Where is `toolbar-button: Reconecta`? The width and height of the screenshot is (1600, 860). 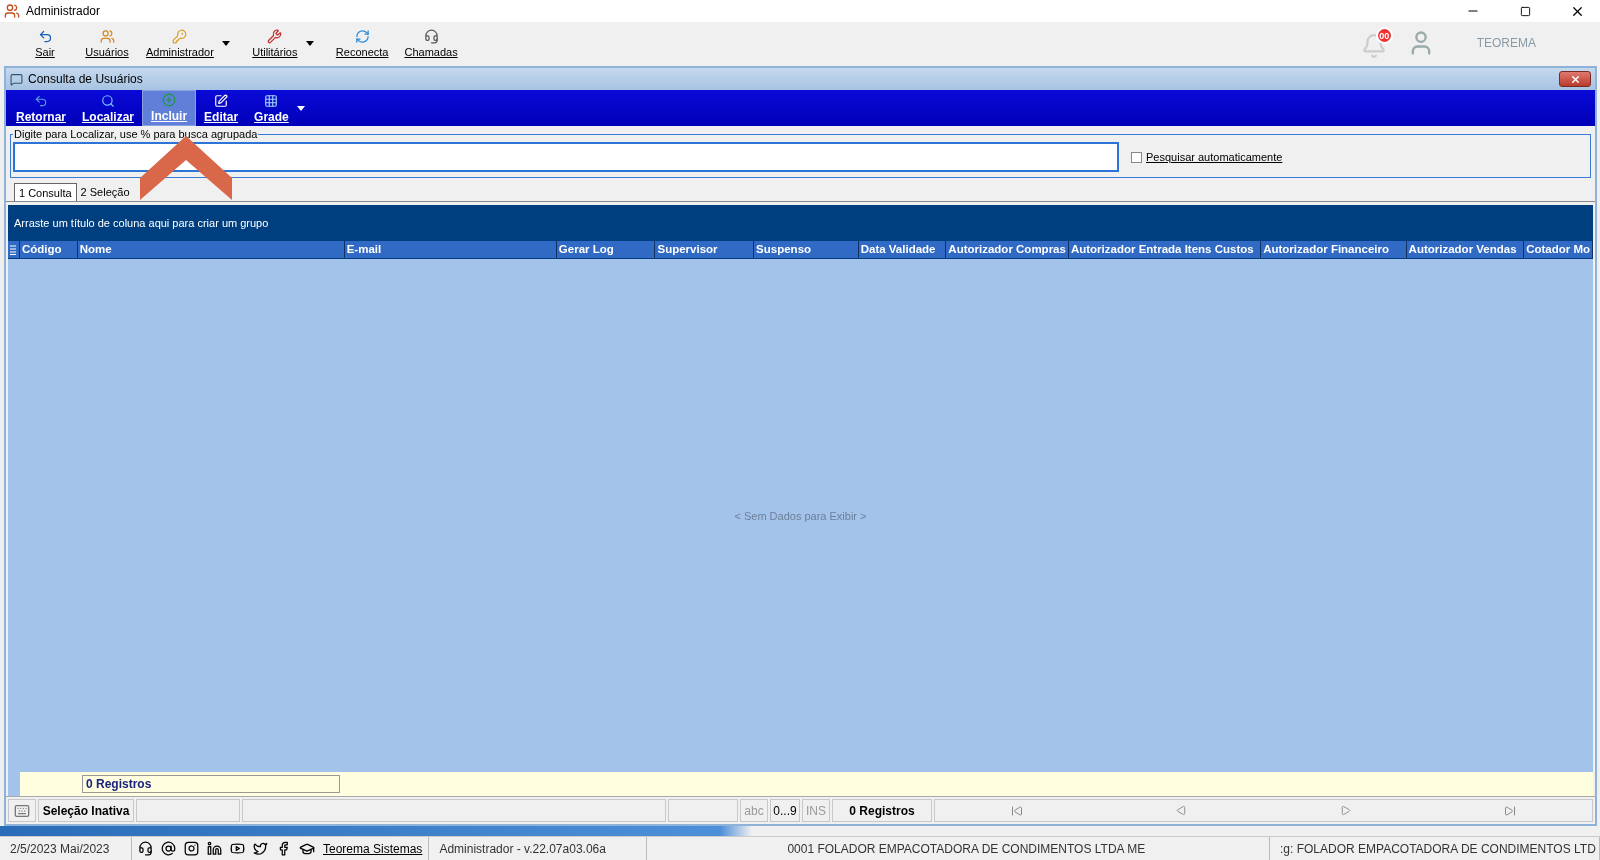
toolbar-button: Reconecta is located at coordinates (362, 43).